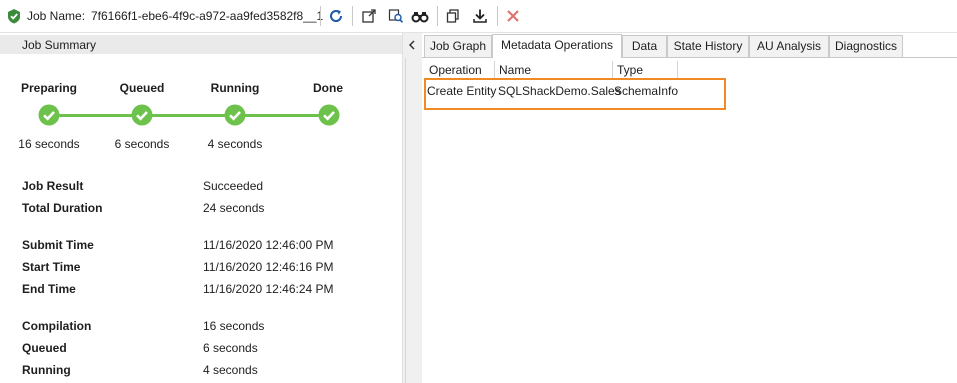 Image resolution: width=957 pixels, height=383 pixels. Describe the element at coordinates (405, 220) in the screenshot. I see `vertical-divider` at that location.